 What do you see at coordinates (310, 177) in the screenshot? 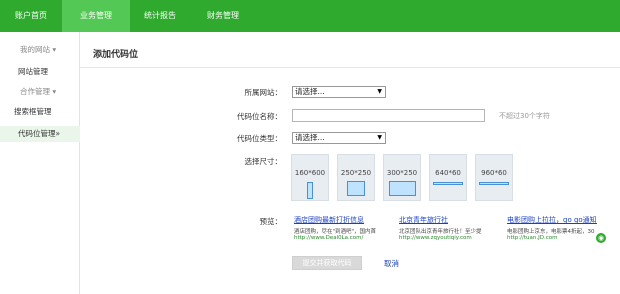
I see `size-option-160x600: 160*600` at bounding box center [310, 177].